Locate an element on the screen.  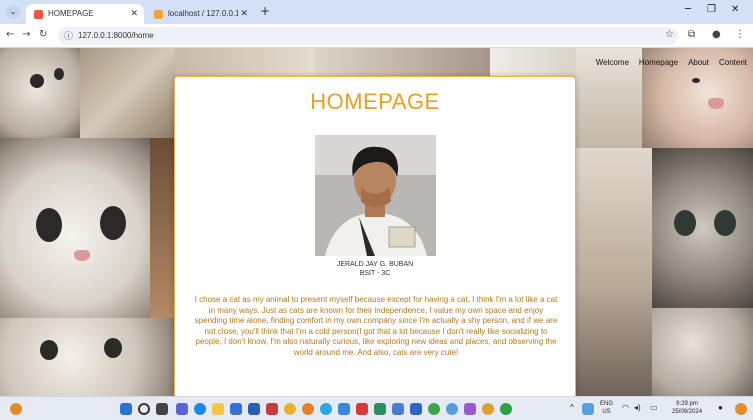
teams-icon is located at coordinates (182, 409).